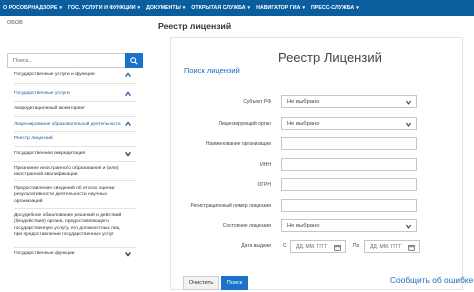  What do you see at coordinates (66, 75) in the screenshot?
I see `sidebar-item-gov-services-functions: Государственные услуги и функции` at bounding box center [66, 75].